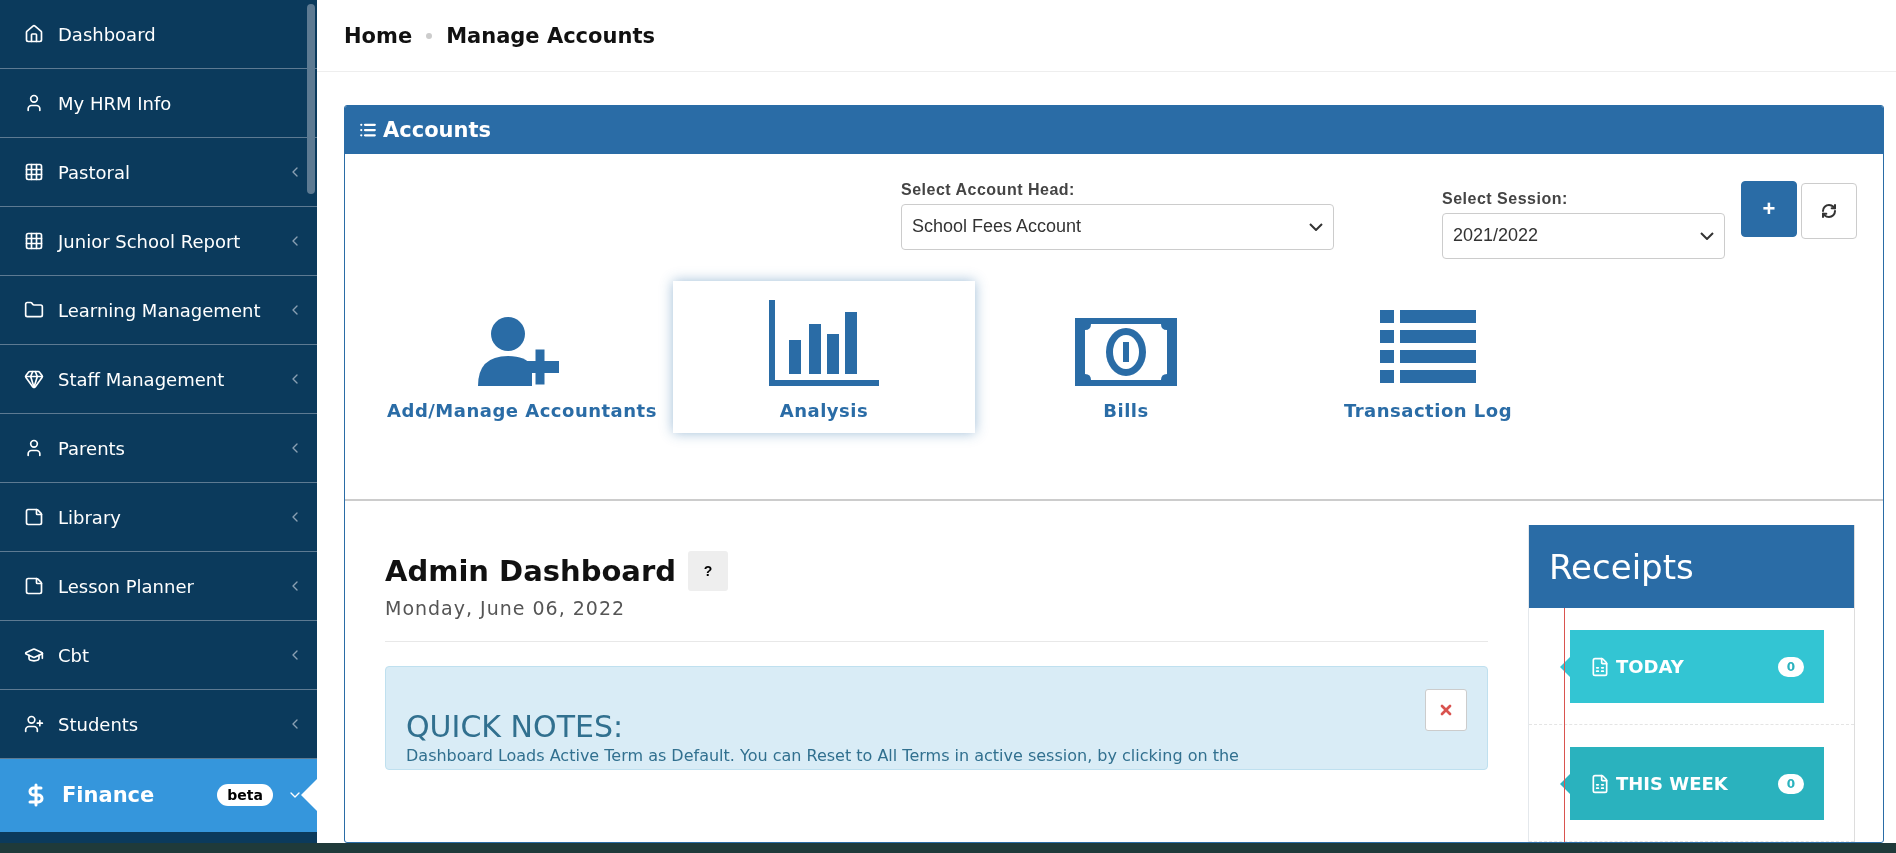  I want to click on sidebar-item: Lesson Planner, so click(158, 586).